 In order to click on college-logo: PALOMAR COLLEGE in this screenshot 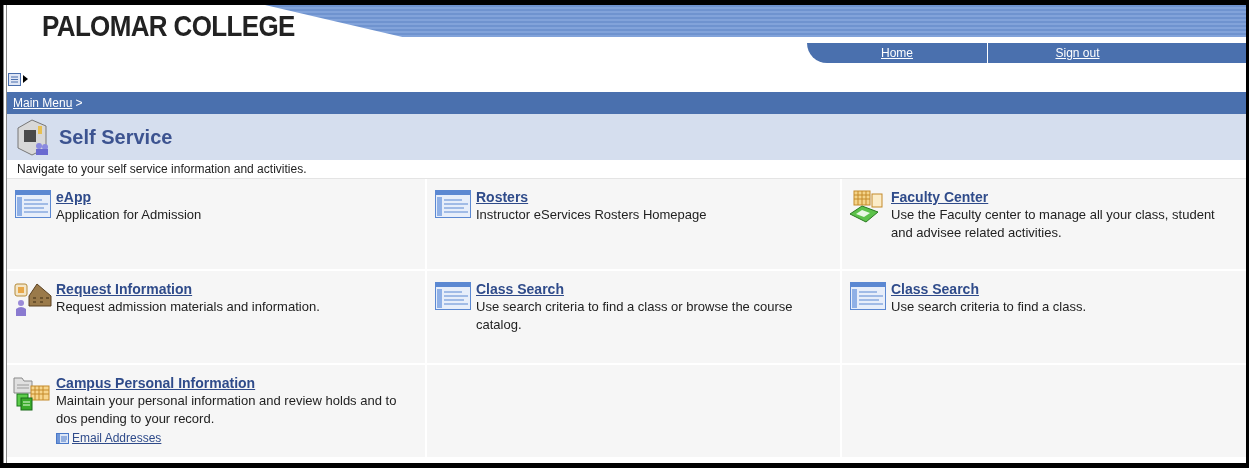, I will do `click(168, 26)`.